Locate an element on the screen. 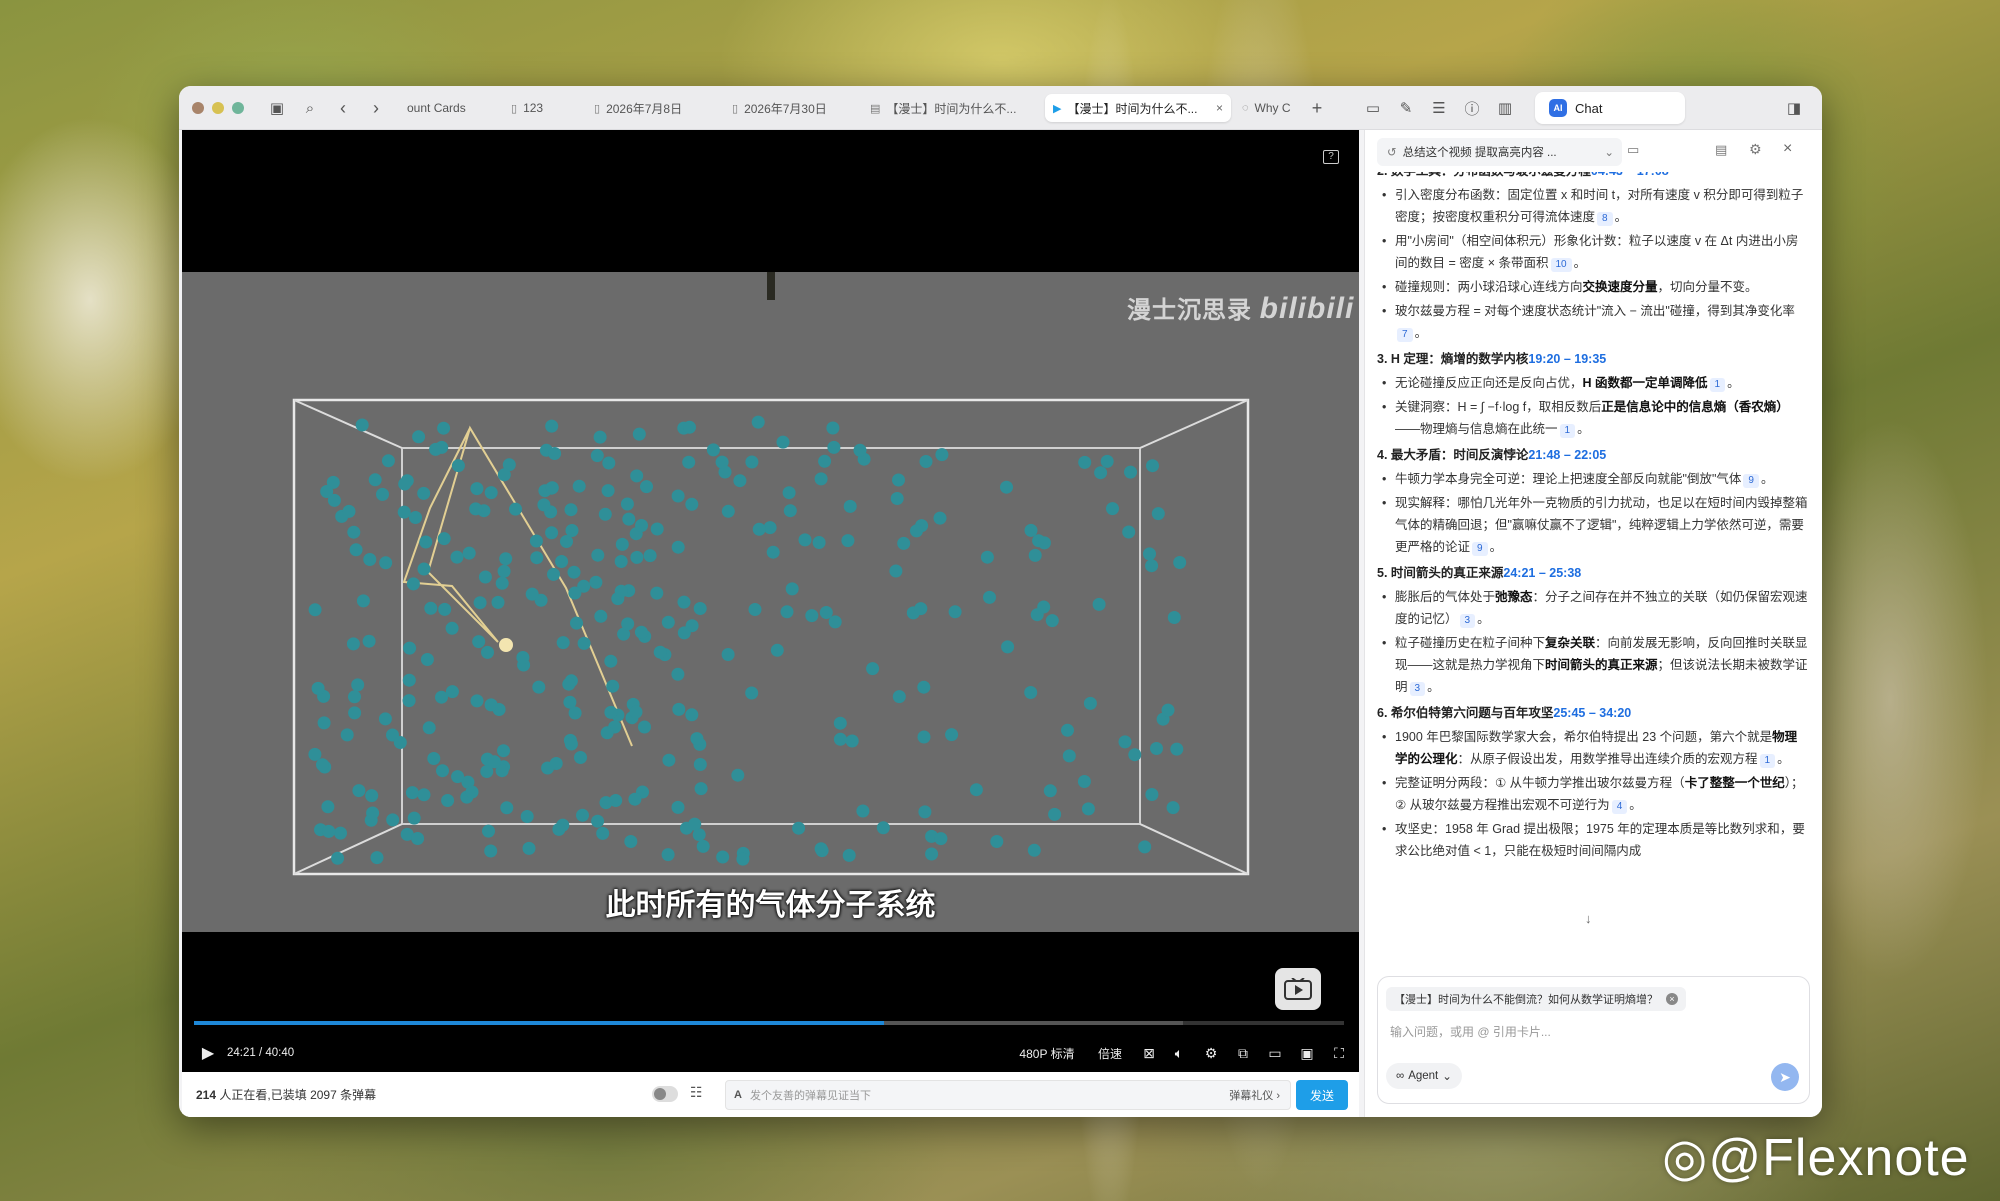 Image resolution: width=2000 pixels, height=1201 pixels. timestamp-link: 21:48 – 22:05 is located at coordinates (1567, 455).